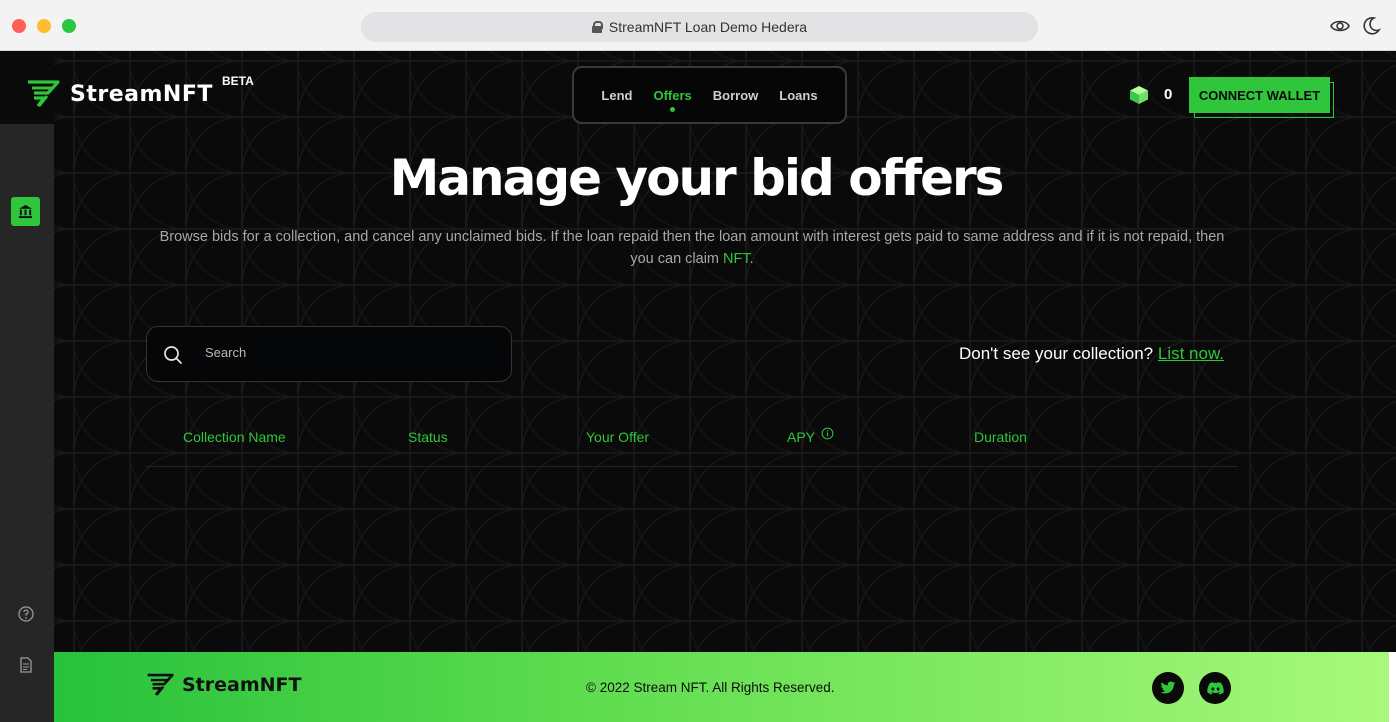 This screenshot has height=722, width=1396. I want to click on maximize-window-button, so click(69, 26).